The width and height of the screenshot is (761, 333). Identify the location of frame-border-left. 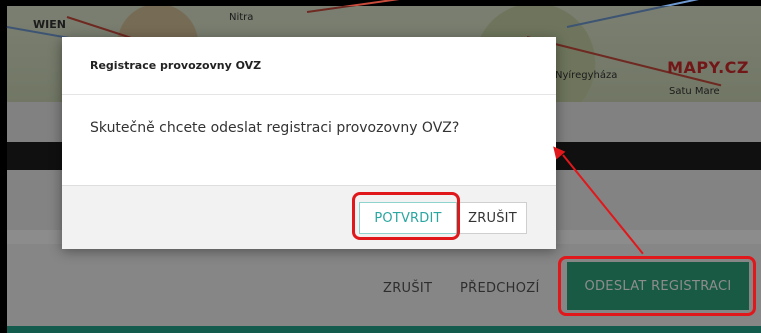
(3, 166).